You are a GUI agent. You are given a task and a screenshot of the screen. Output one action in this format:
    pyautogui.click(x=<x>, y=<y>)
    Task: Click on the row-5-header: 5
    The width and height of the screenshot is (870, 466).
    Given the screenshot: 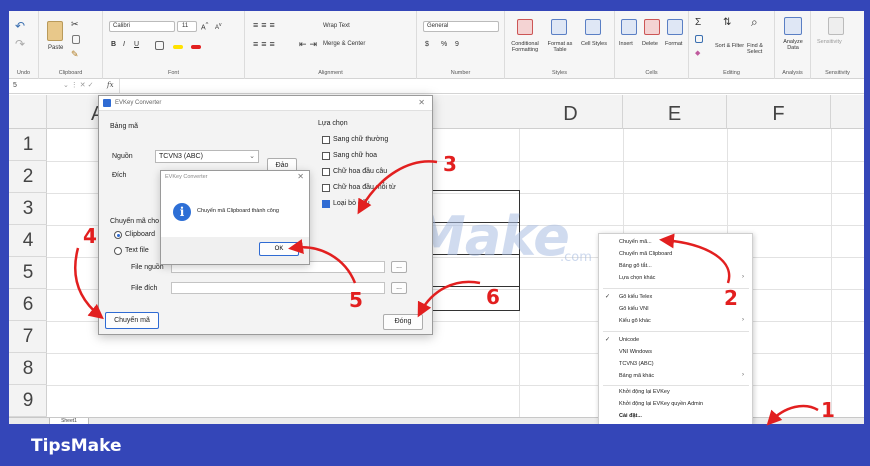 What is the action you would take?
    pyautogui.click(x=28, y=273)
    